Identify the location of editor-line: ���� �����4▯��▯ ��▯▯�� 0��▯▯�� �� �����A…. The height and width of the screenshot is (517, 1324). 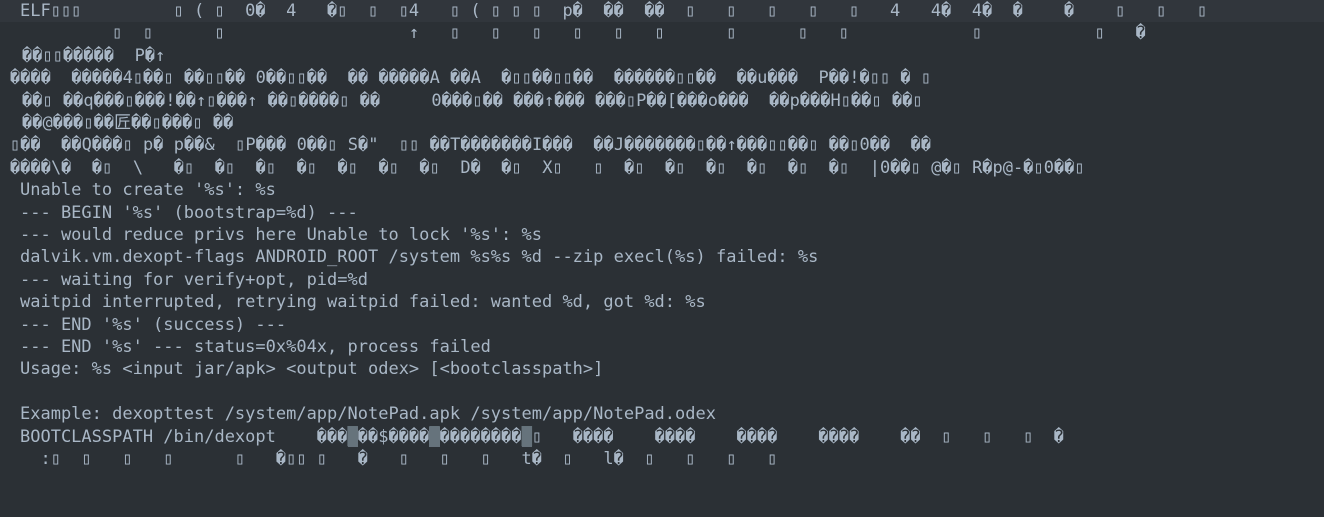
(662, 78).